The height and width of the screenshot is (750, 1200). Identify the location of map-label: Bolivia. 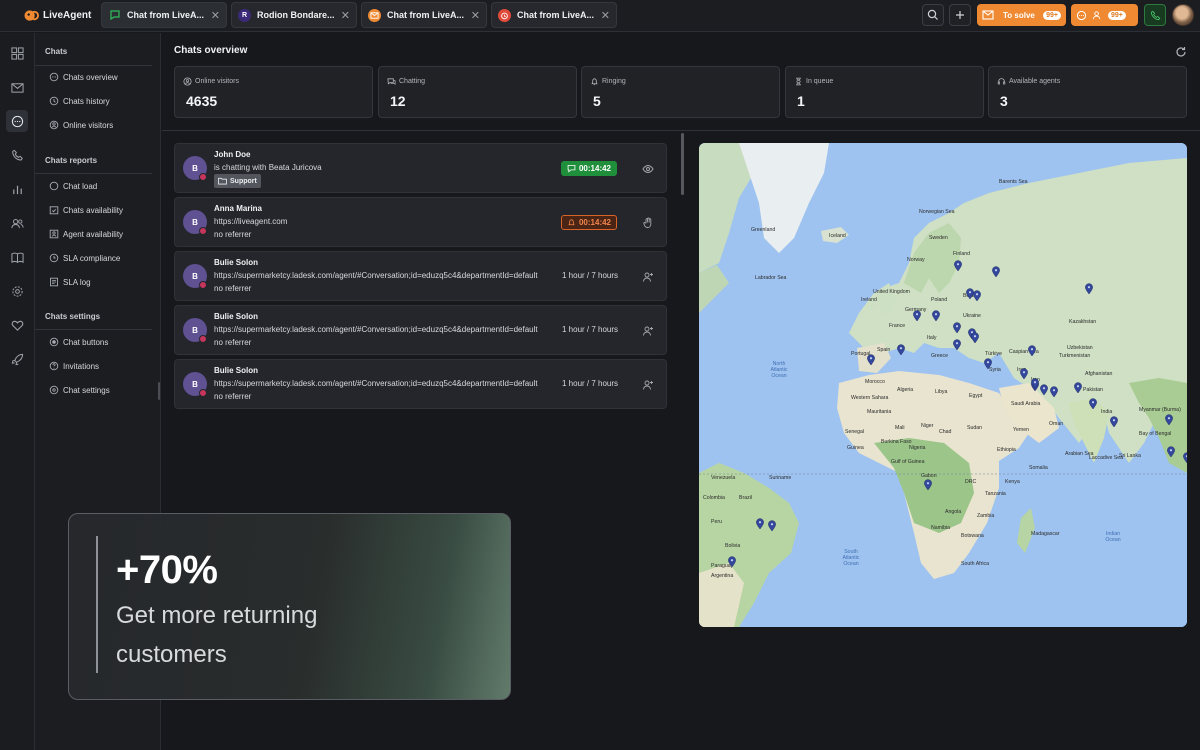
(732, 546).